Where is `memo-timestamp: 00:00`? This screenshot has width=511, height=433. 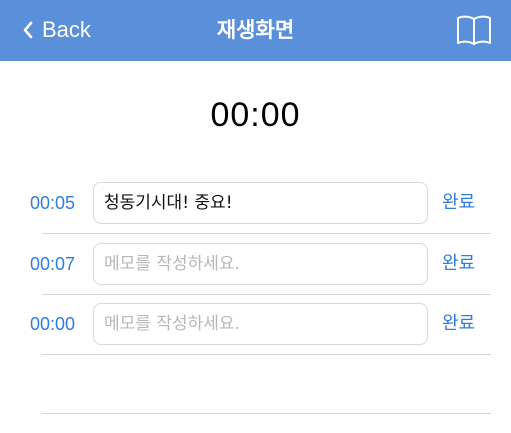 memo-timestamp: 00:00 is located at coordinates (52, 324).